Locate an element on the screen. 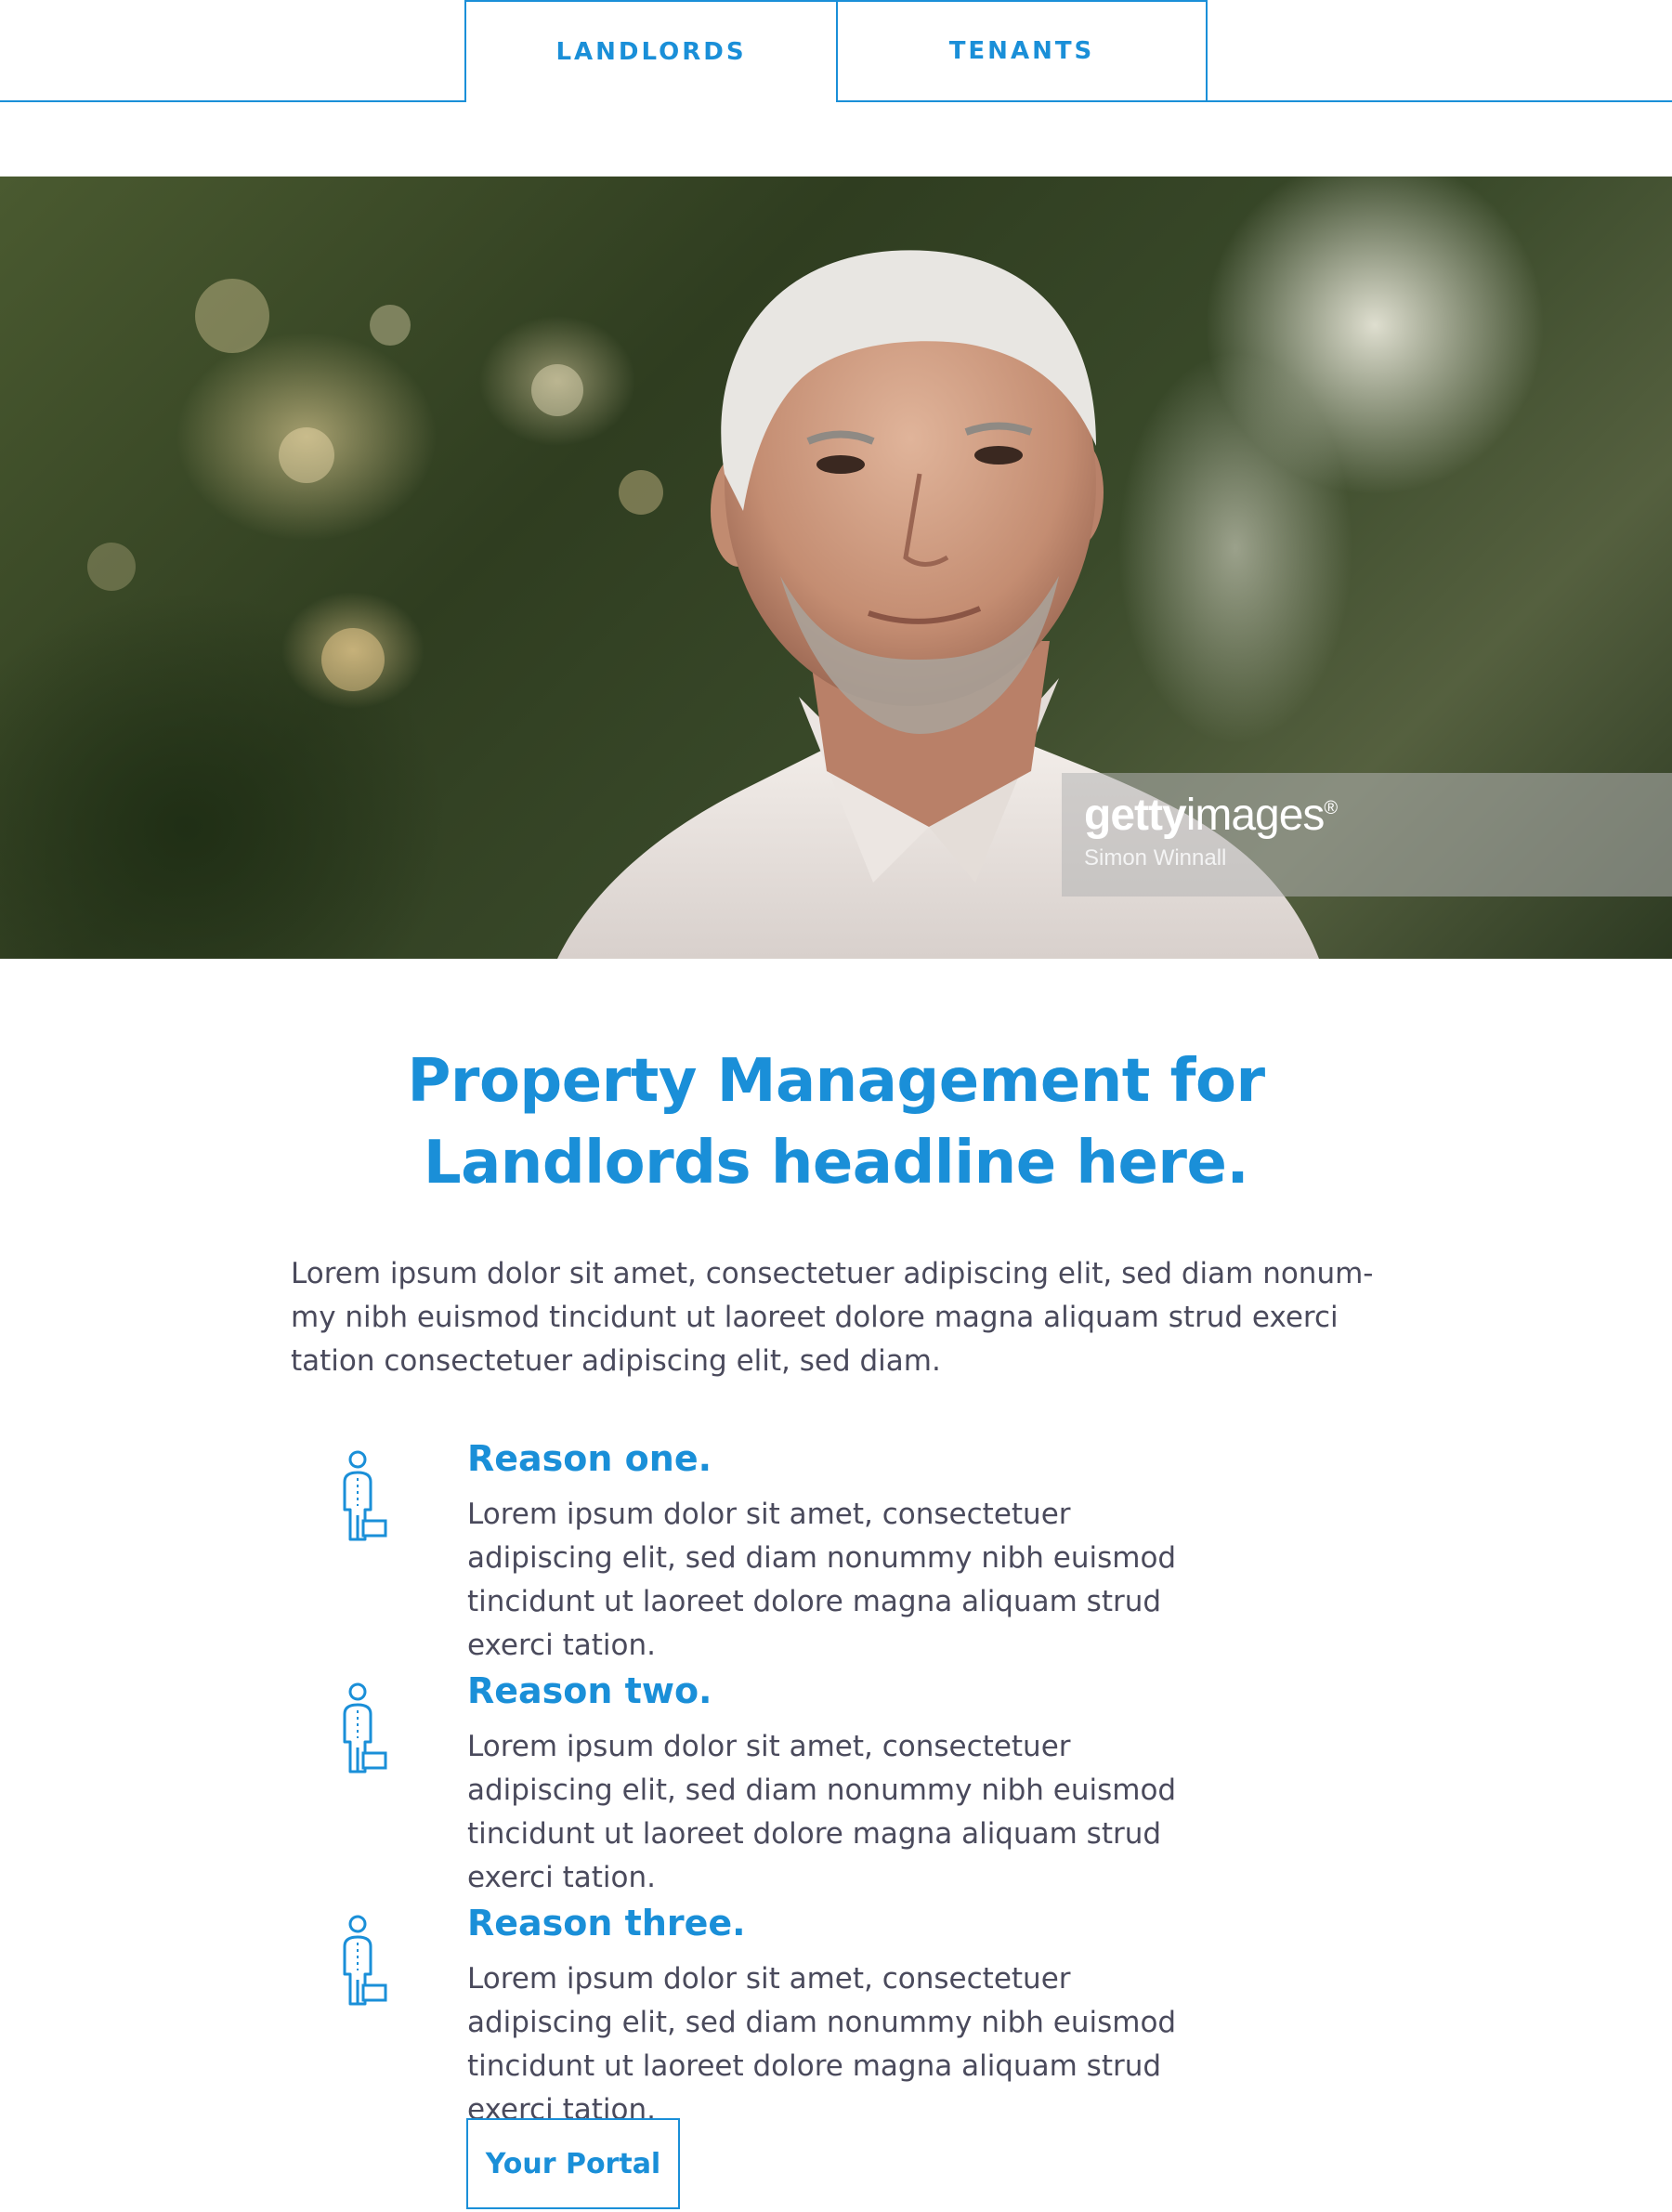  photo-credit: Simon Winnall is located at coordinates (1155, 857).